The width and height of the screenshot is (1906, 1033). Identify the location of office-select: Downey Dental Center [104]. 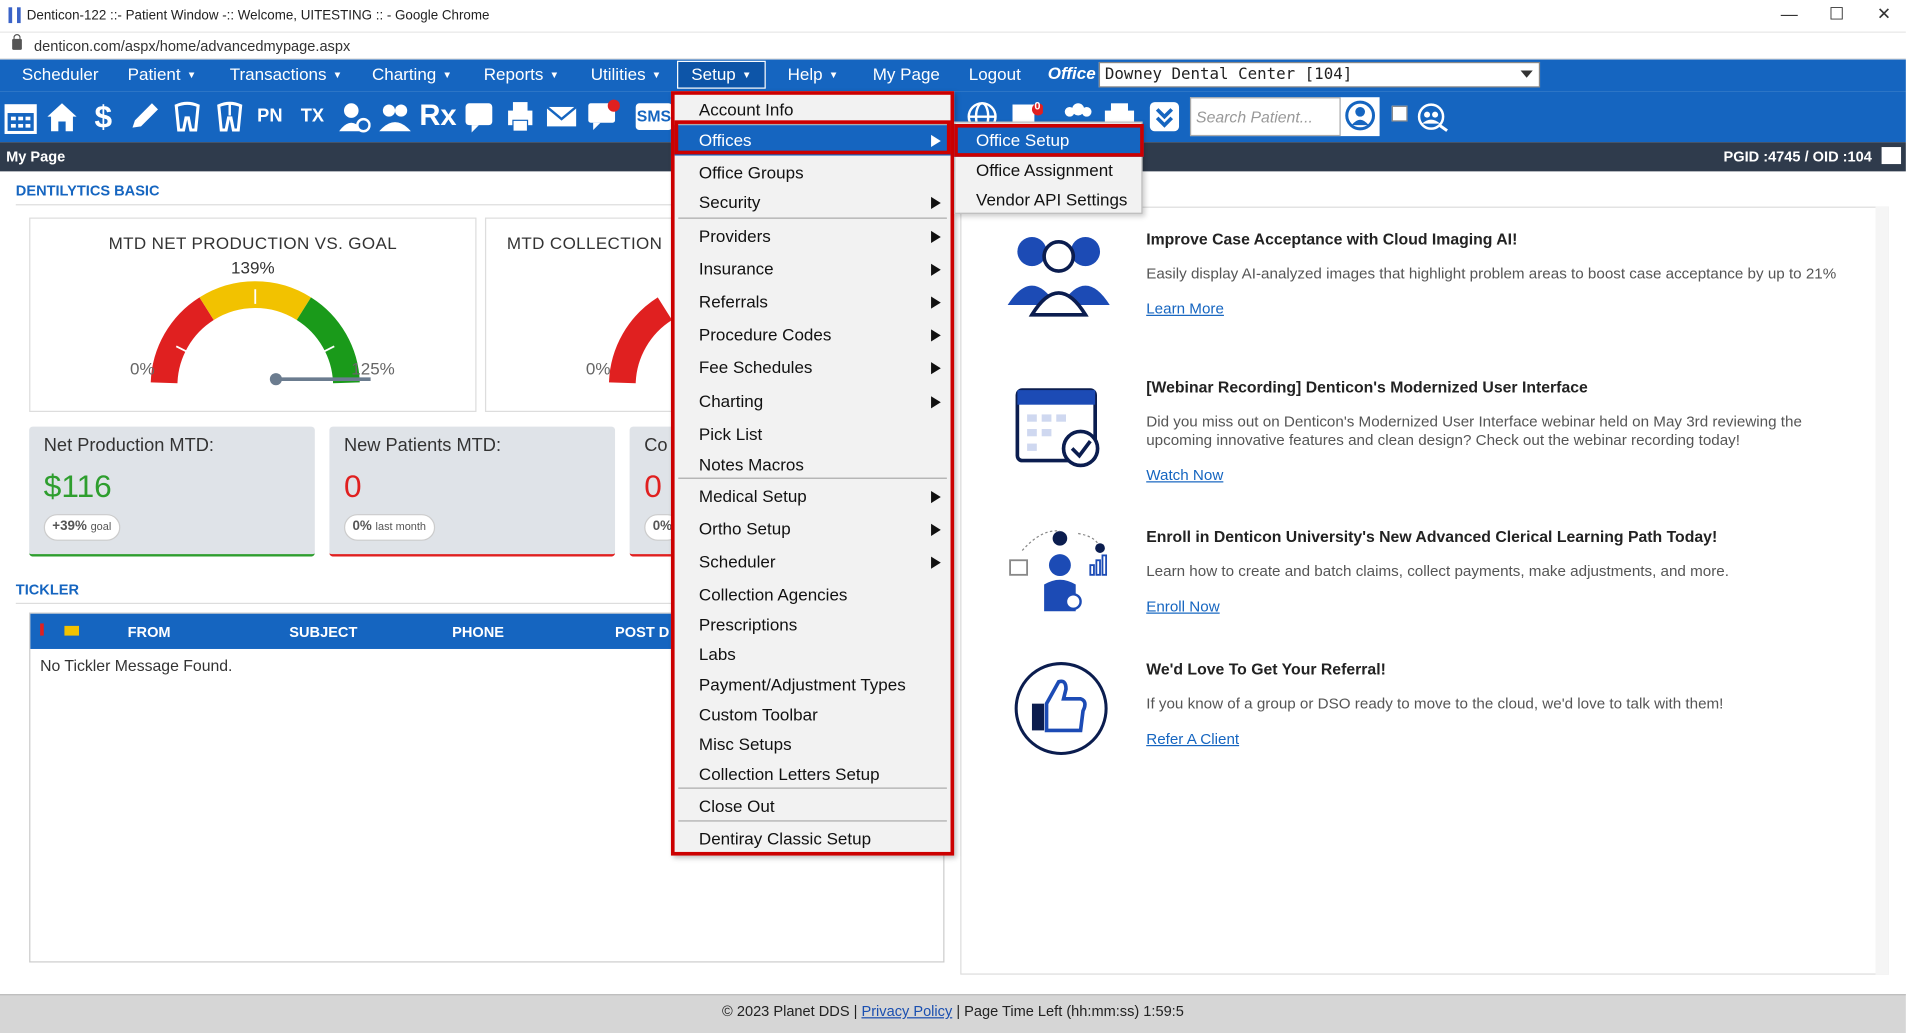
(1319, 74).